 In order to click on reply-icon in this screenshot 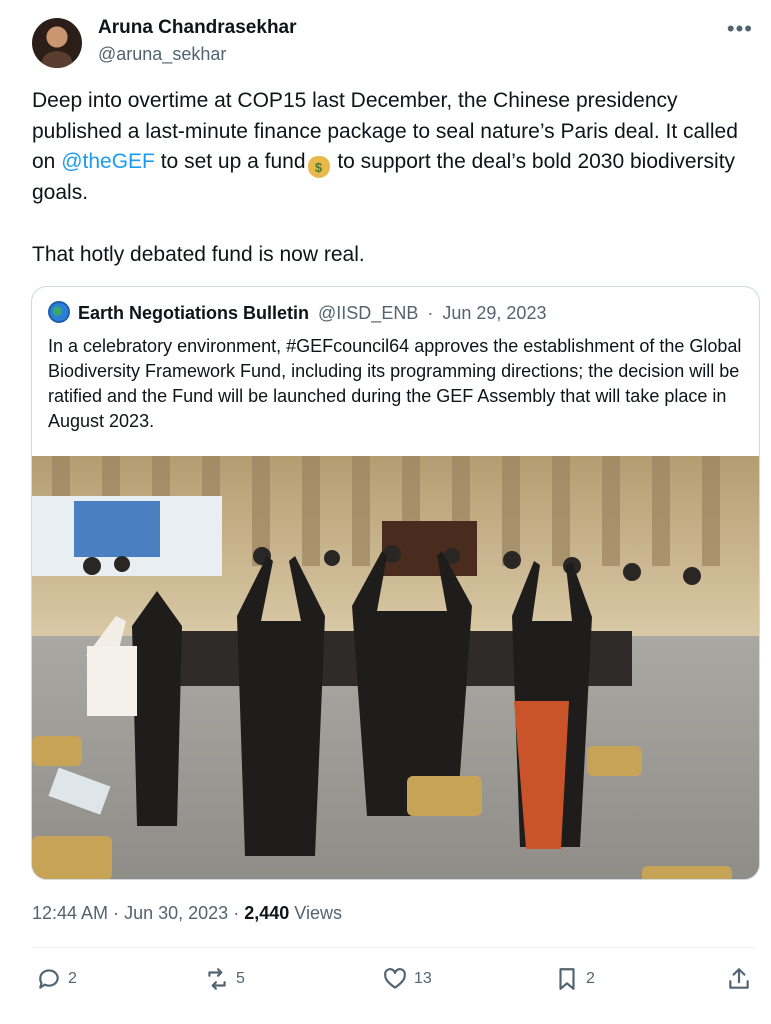, I will do `click(49, 979)`.